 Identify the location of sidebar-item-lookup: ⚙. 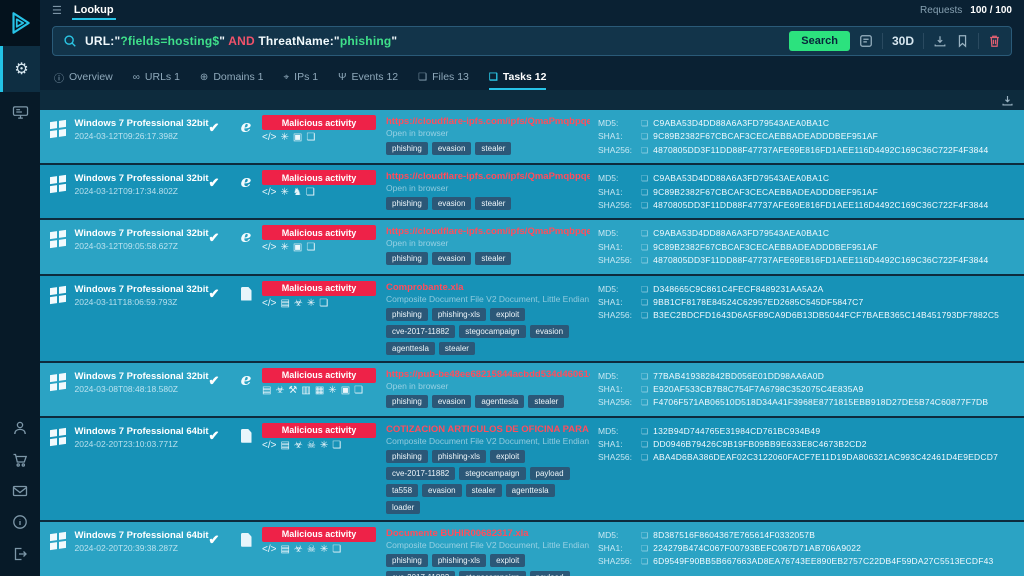
(20, 69).